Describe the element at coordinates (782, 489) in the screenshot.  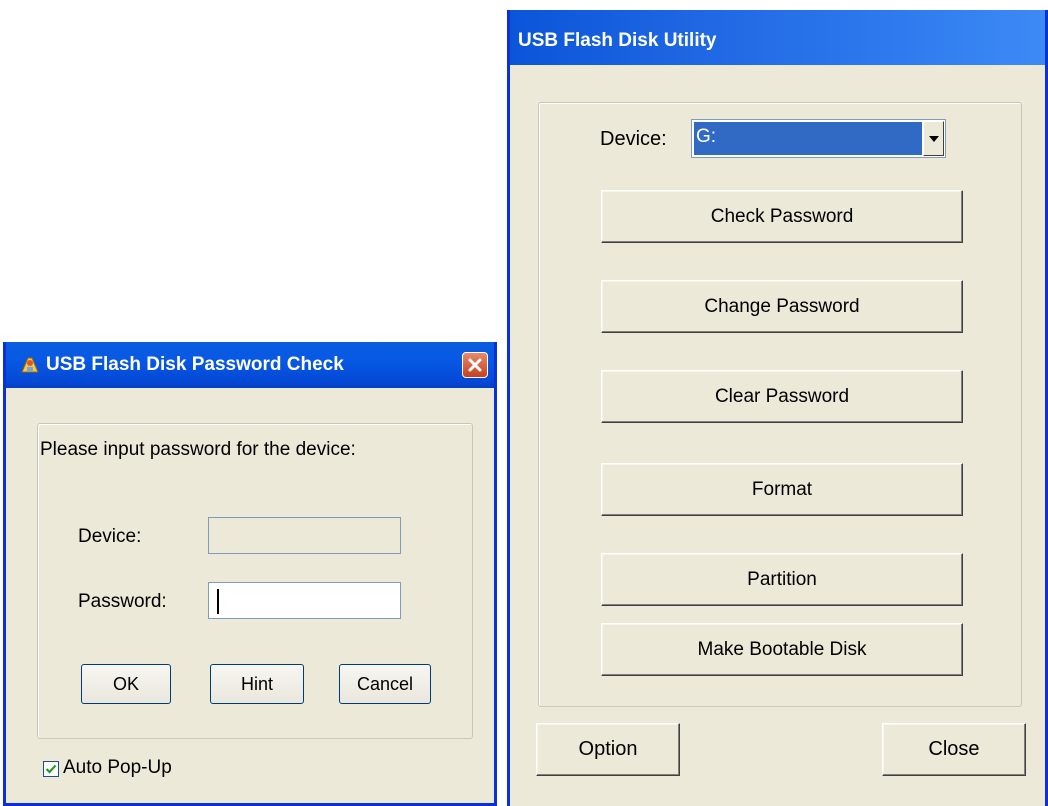
I see `format-button: Format` at that location.